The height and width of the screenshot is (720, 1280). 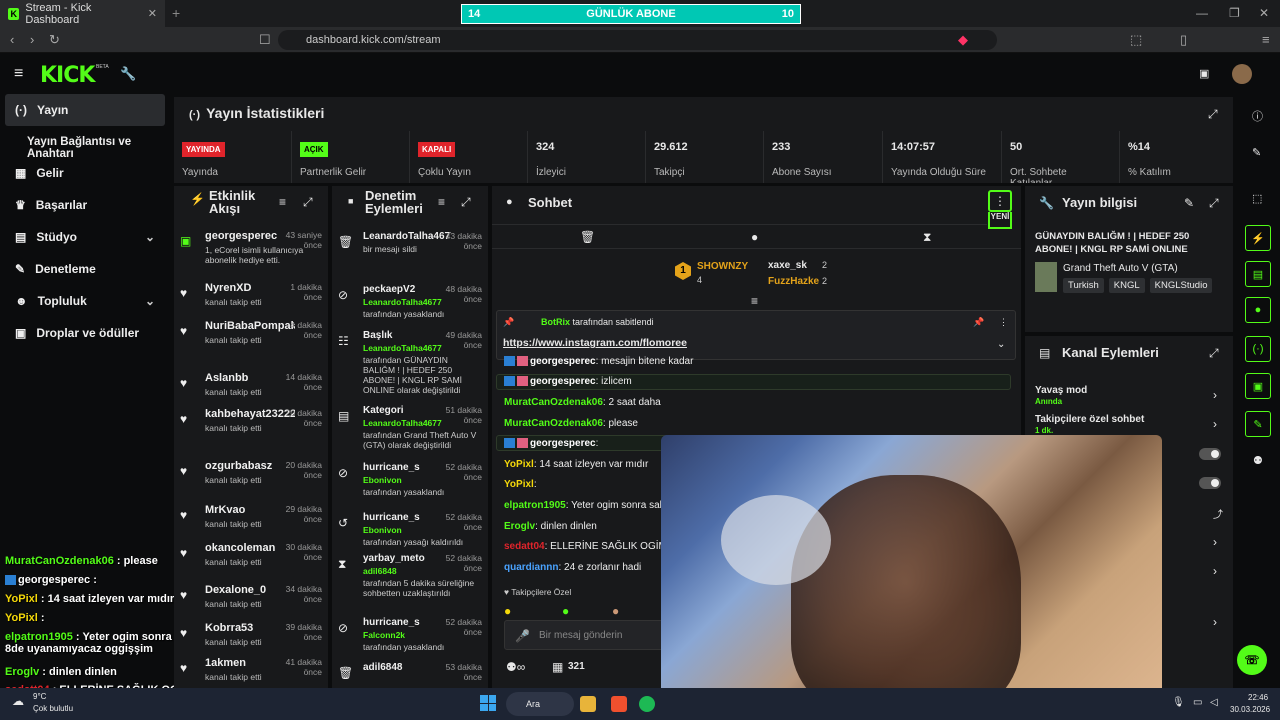 What do you see at coordinates (128, 74) in the screenshot?
I see `wrench-icon: 🔧` at bounding box center [128, 74].